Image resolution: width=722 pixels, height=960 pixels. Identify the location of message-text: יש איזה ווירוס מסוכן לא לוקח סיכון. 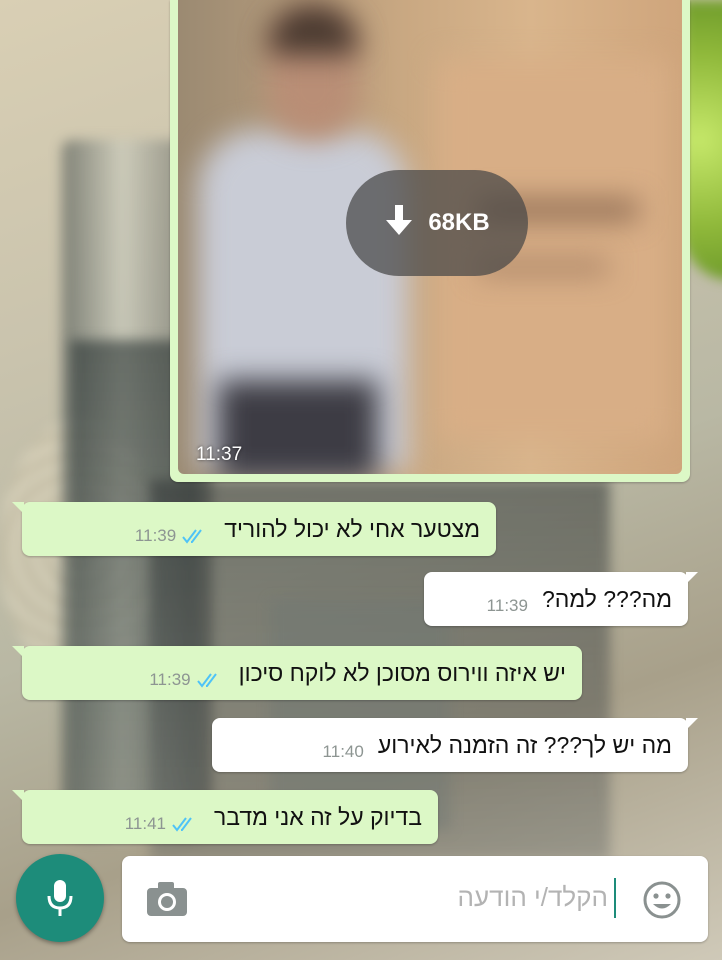
(402, 672).